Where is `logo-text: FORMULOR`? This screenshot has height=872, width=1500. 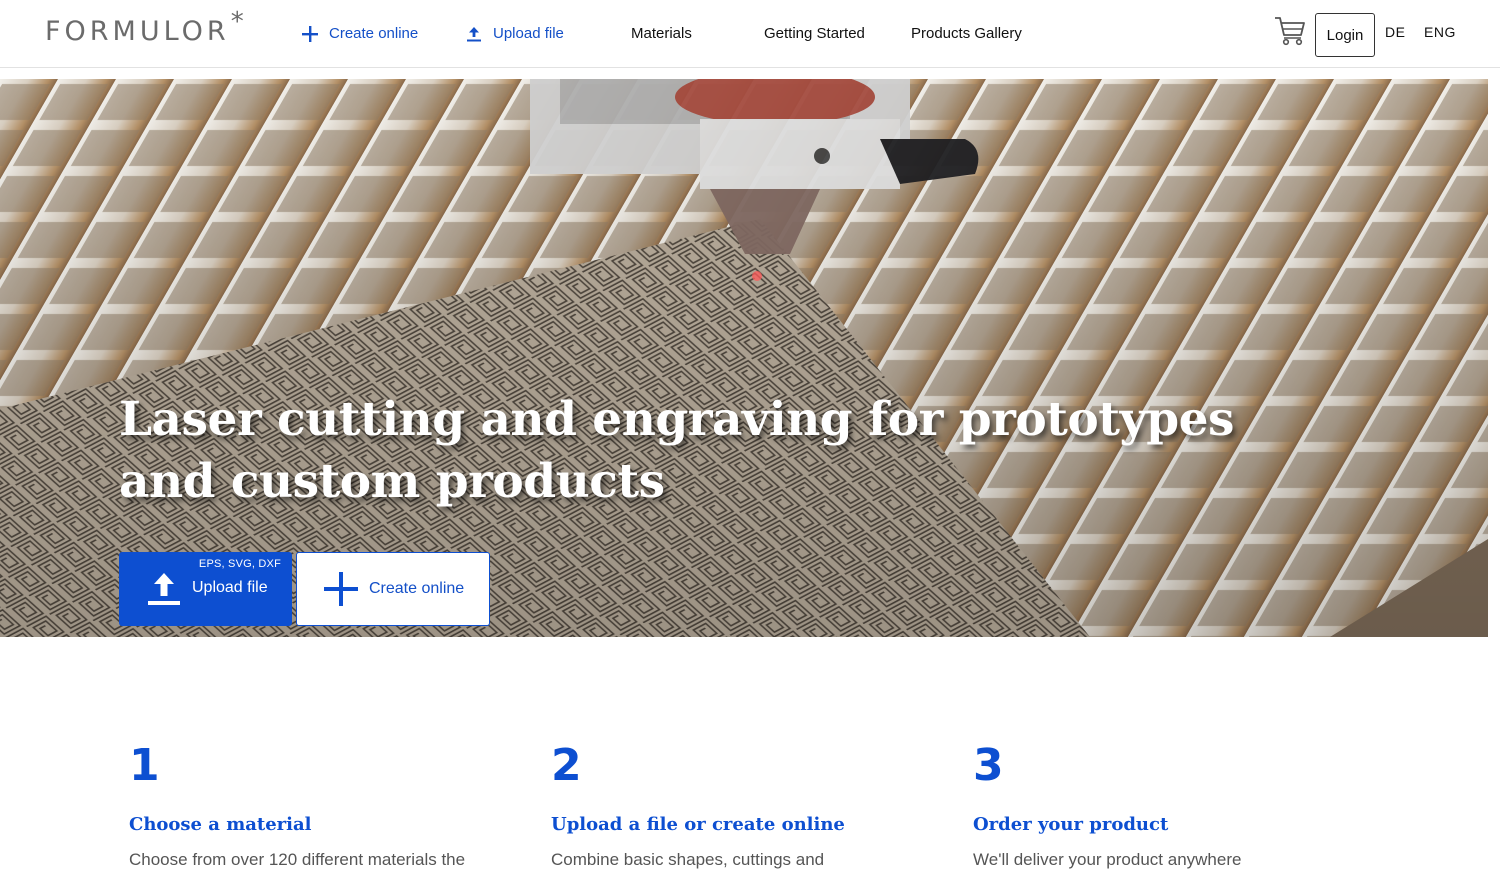 logo-text: FORMULOR is located at coordinates (137, 31).